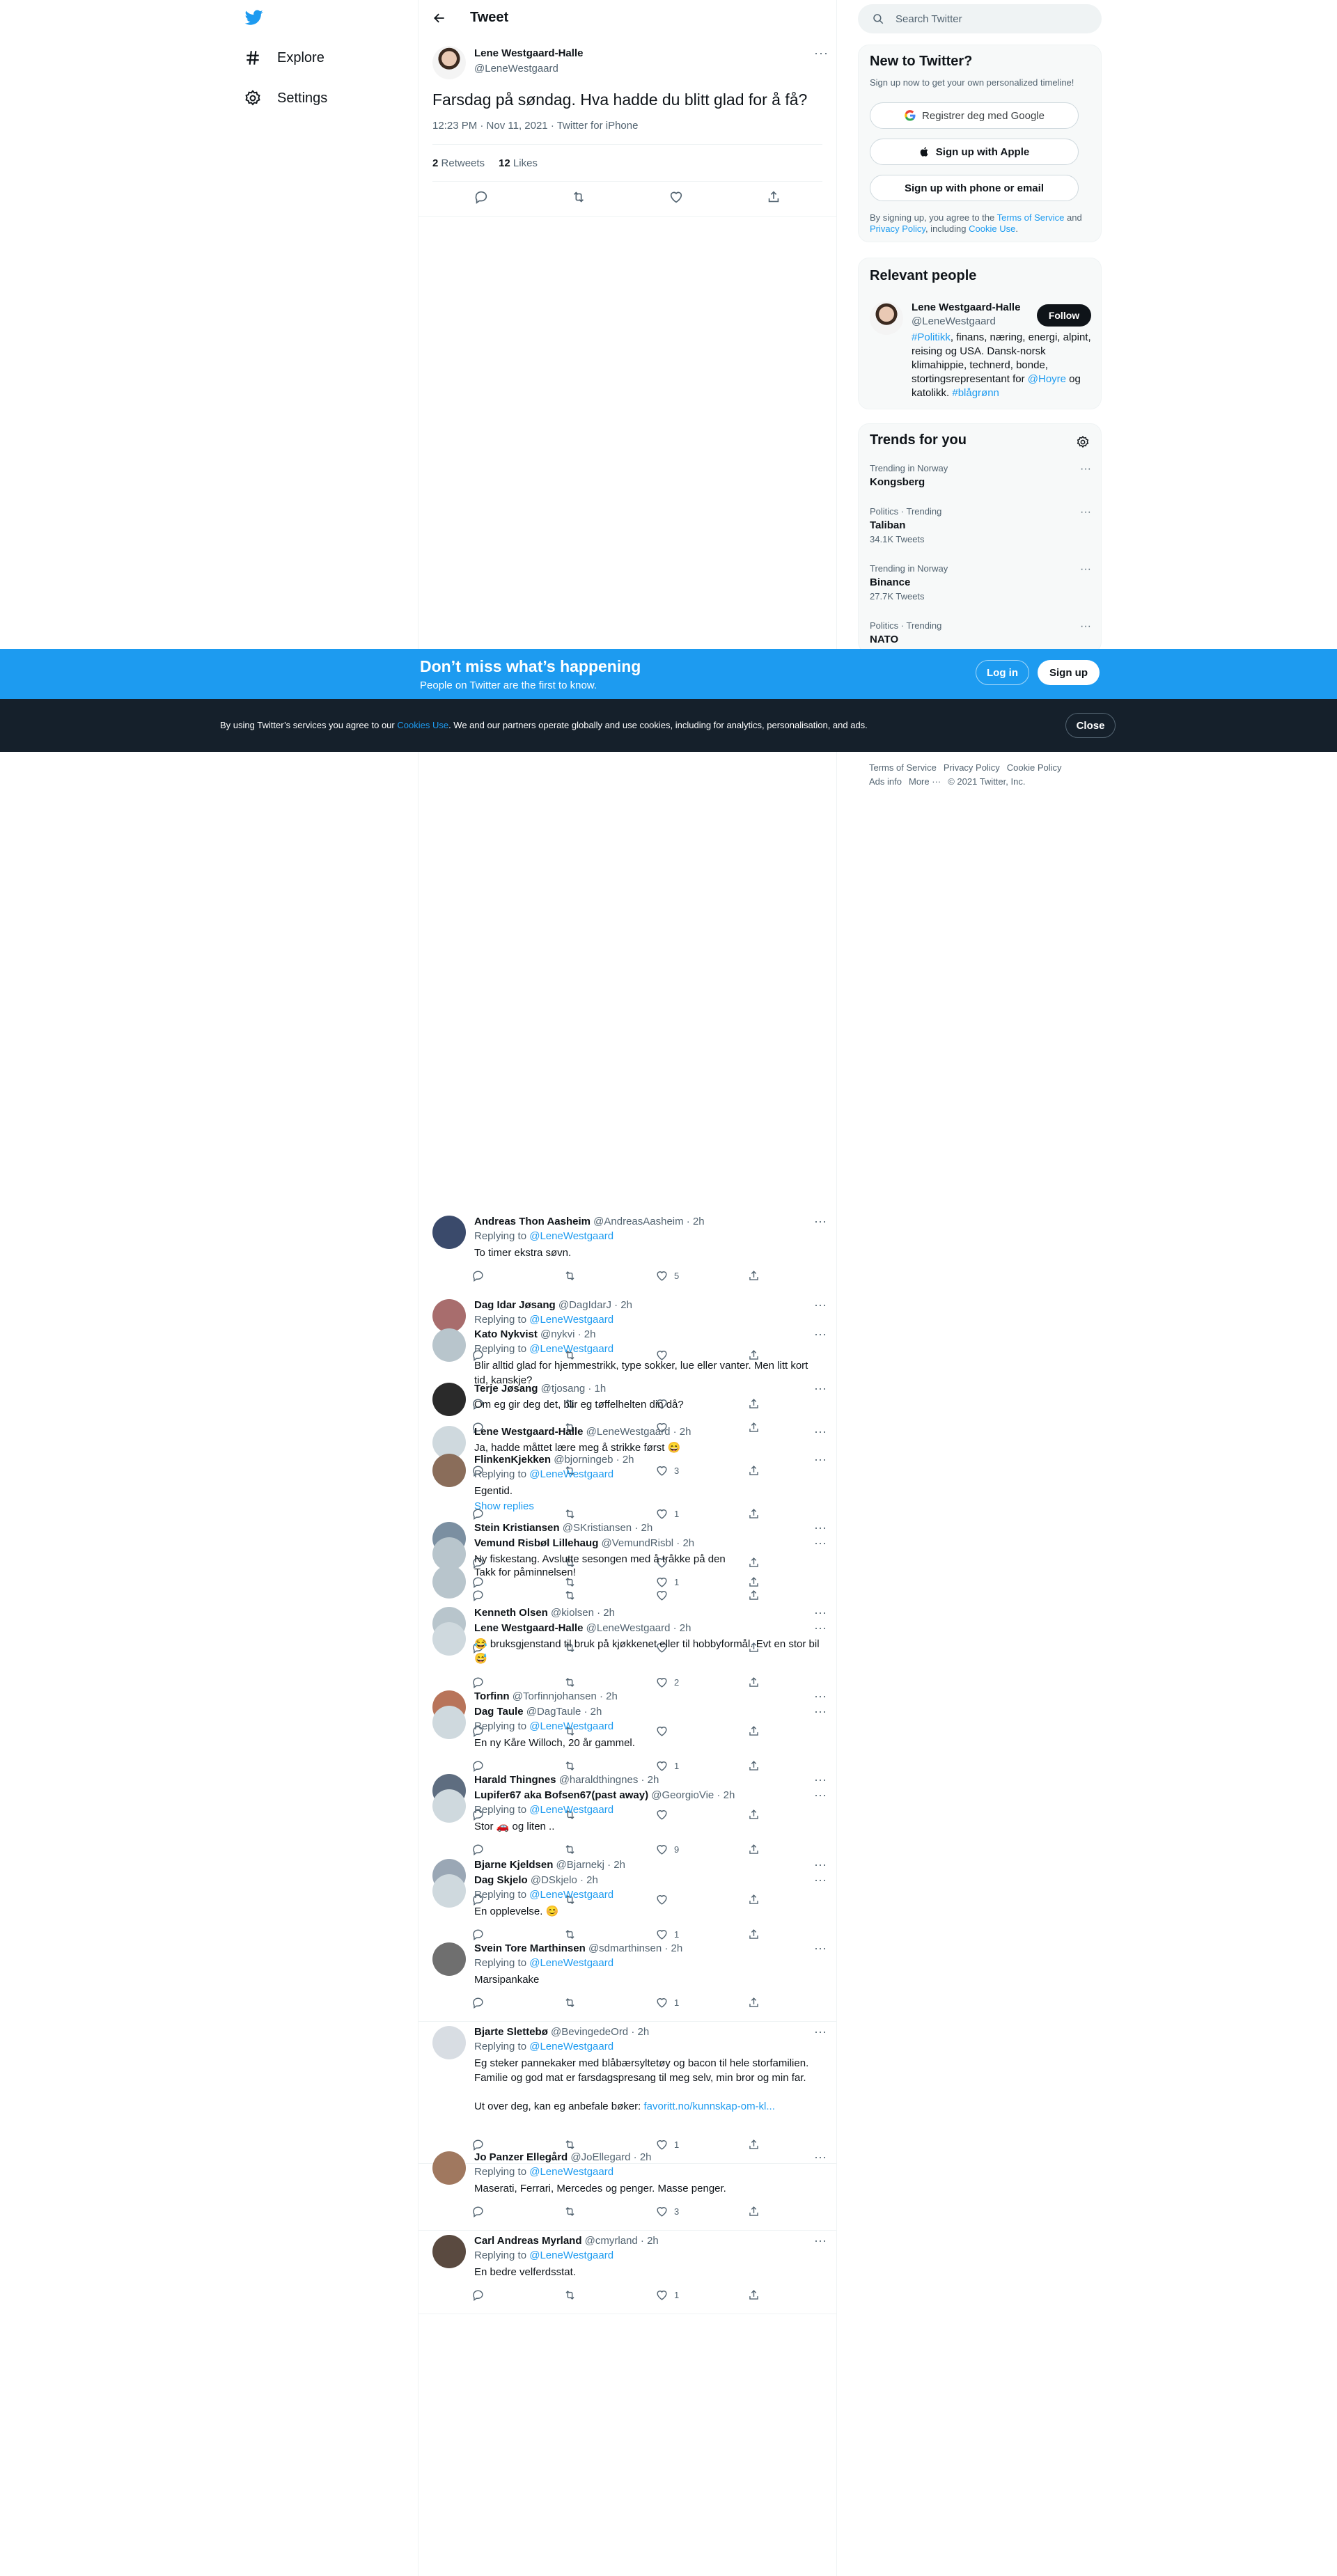 The image size is (1337, 2576). I want to click on back-arrow-icon, so click(439, 18).